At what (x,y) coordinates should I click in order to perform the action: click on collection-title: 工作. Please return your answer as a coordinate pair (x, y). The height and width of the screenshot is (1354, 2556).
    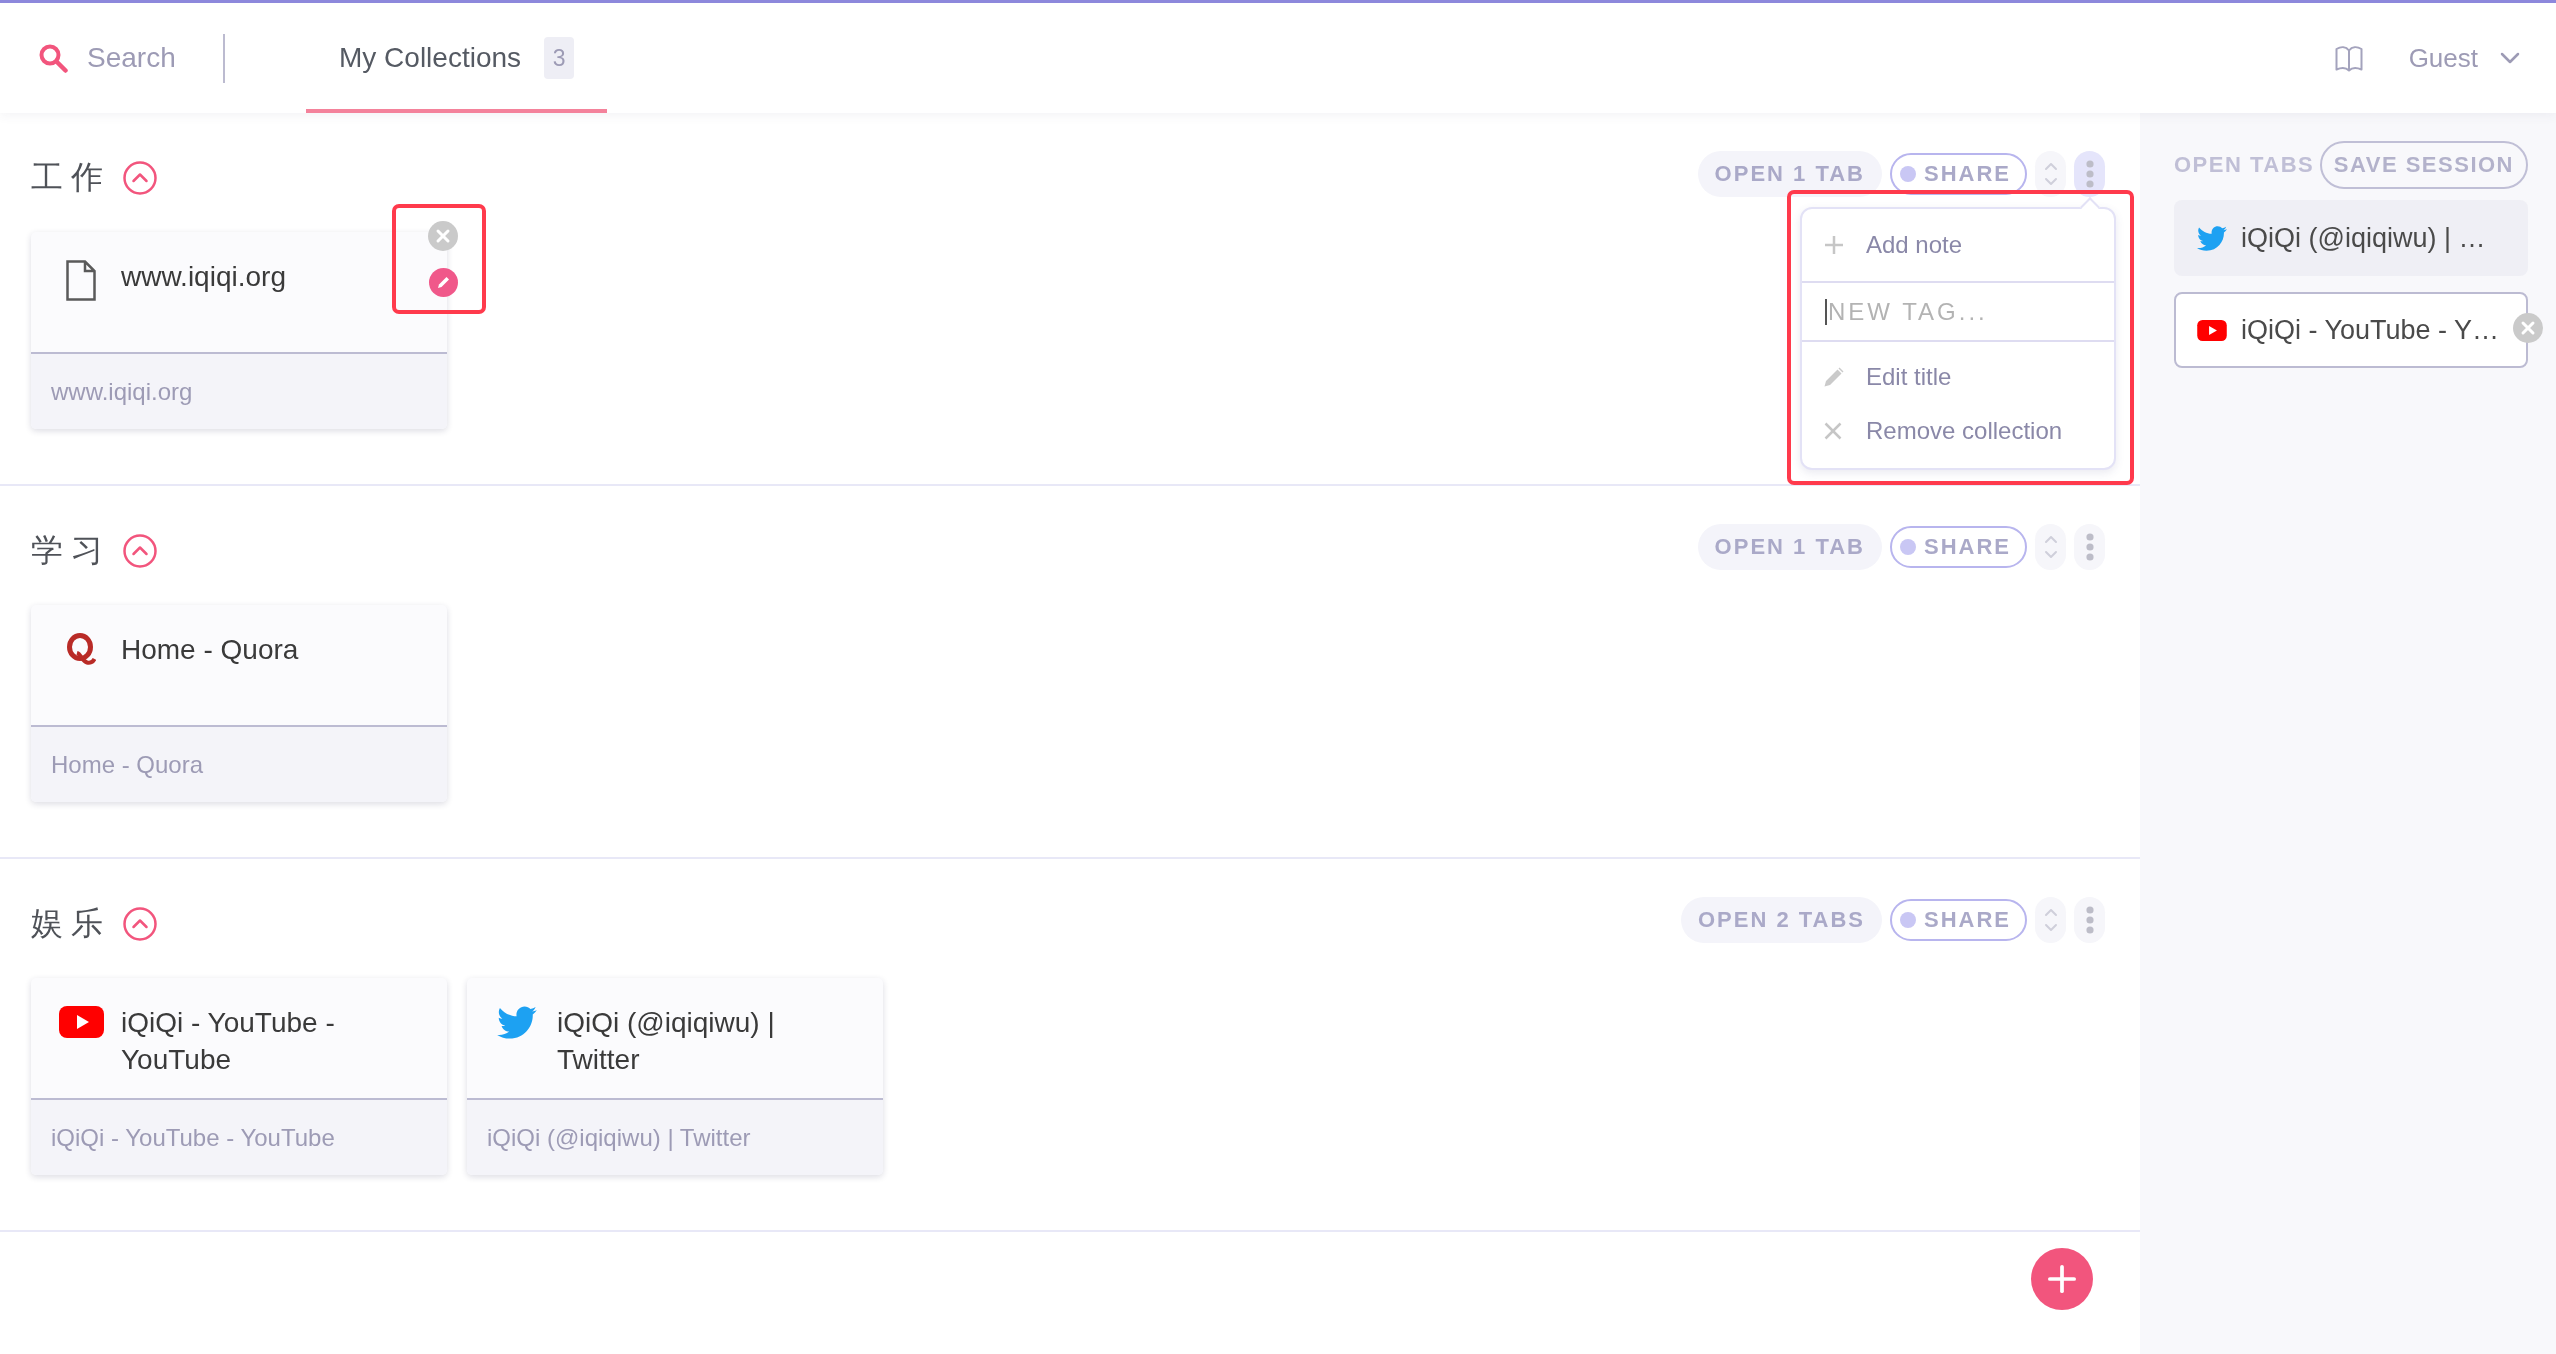
    Looking at the image, I should click on (71, 177).